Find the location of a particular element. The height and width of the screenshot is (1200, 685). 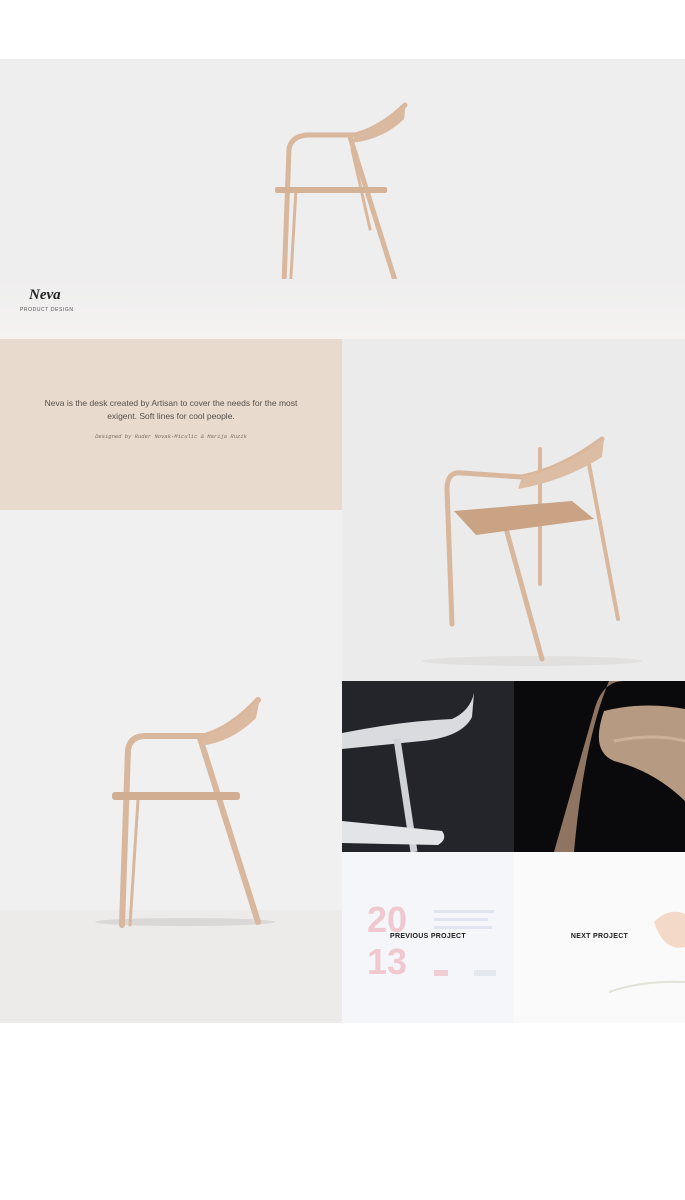

next-project-link: NEXT PROJECT is located at coordinates (599, 937).